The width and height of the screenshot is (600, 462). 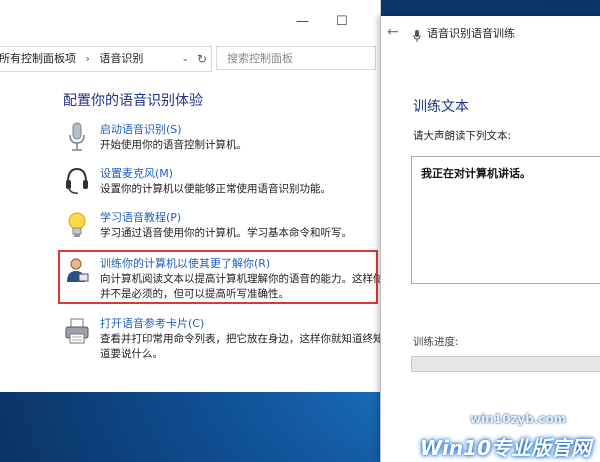 I want to click on page-title: 配置你的语音识别体验, so click(x=133, y=101).